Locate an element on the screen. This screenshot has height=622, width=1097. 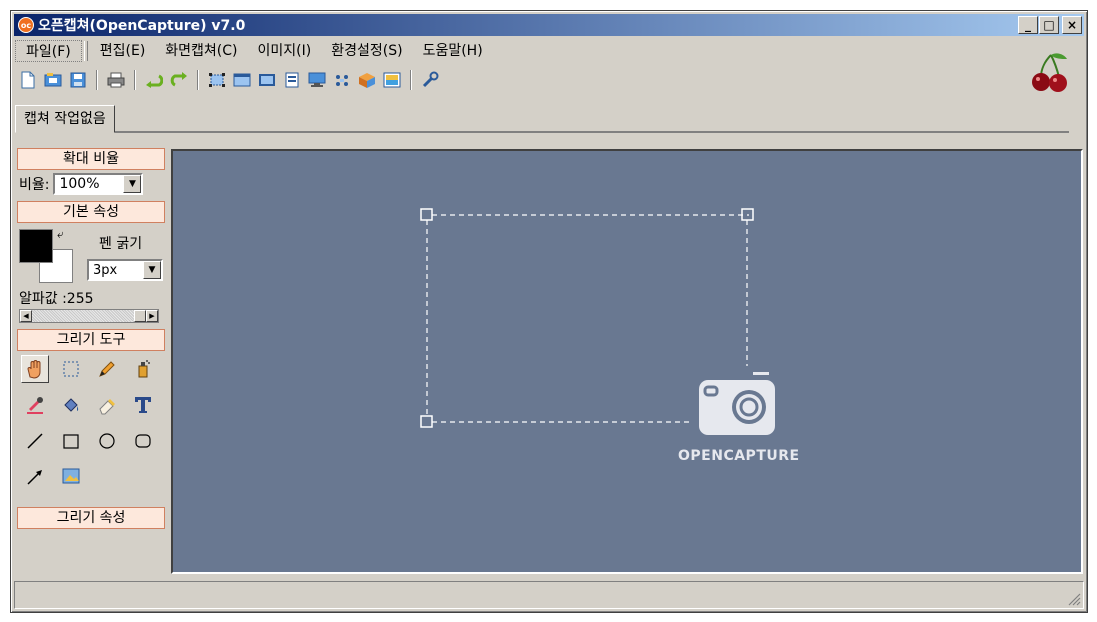
menu-file: 파일(F) is located at coordinates (48, 51).